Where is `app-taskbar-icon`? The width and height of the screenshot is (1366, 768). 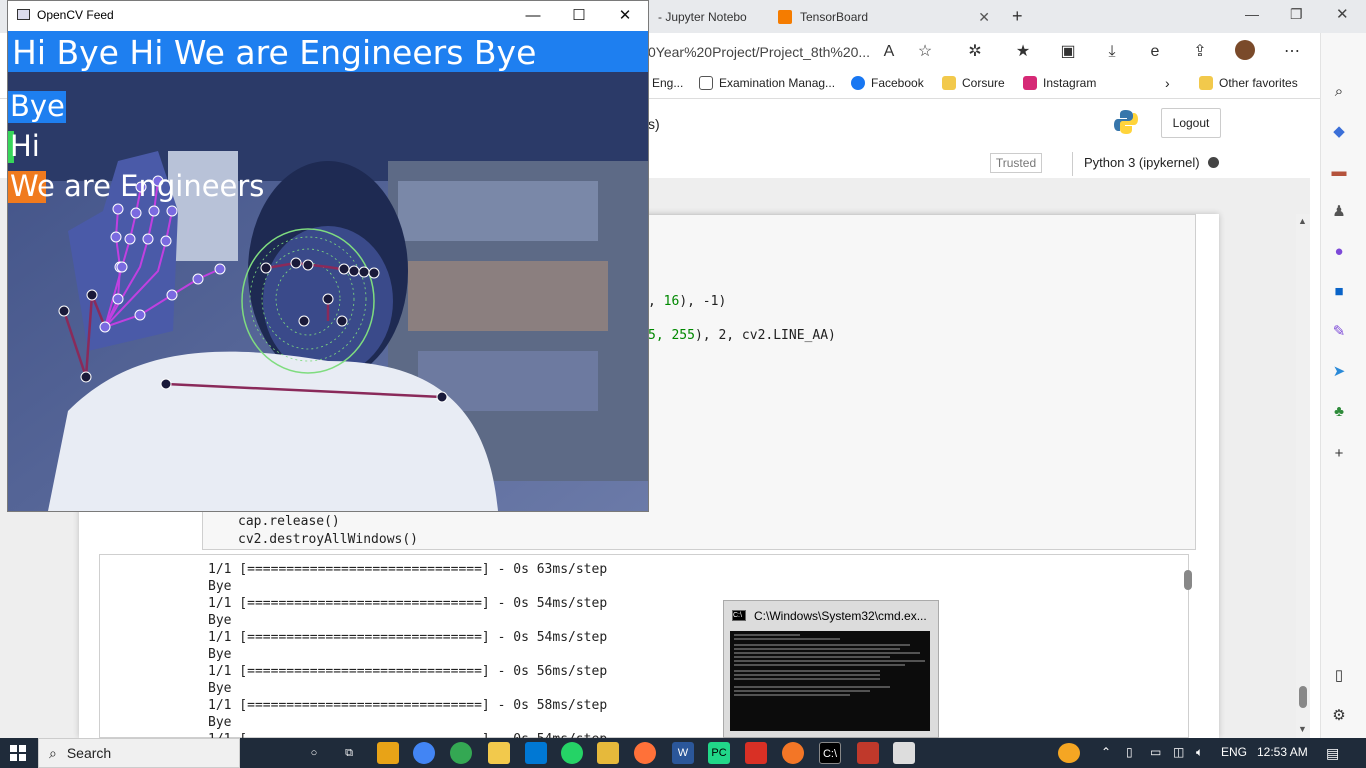 app-taskbar-icon is located at coordinates (868, 753).